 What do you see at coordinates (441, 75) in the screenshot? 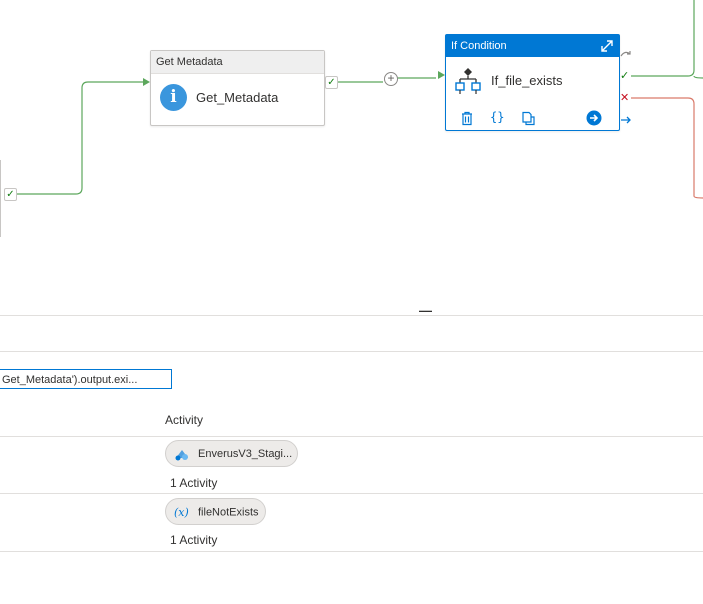
I see `arrowhead-if-condition` at bounding box center [441, 75].